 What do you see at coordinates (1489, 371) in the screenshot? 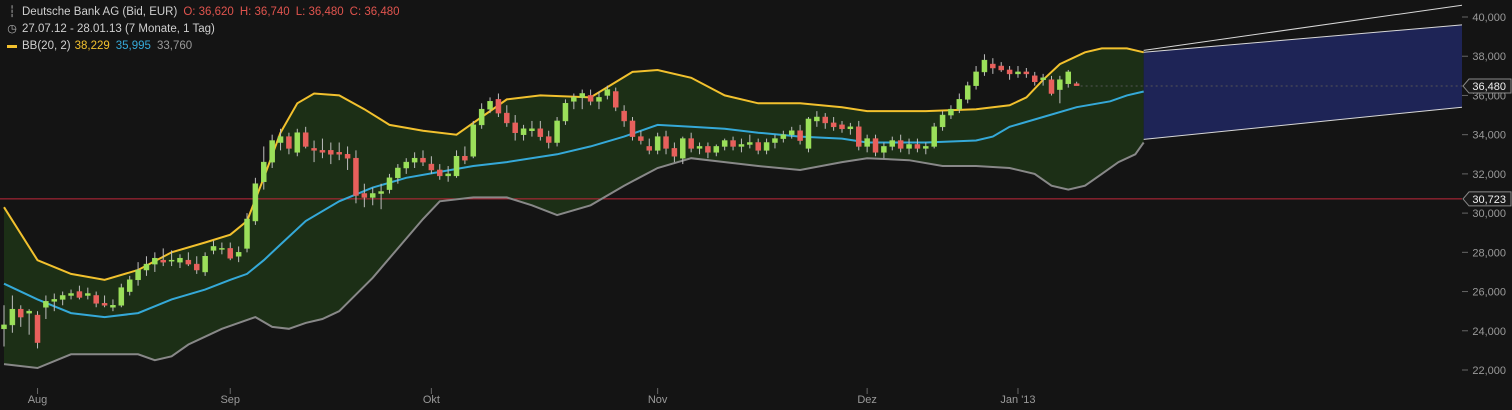
I see `y-tick-label-0: 22,000` at bounding box center [1489, 371].